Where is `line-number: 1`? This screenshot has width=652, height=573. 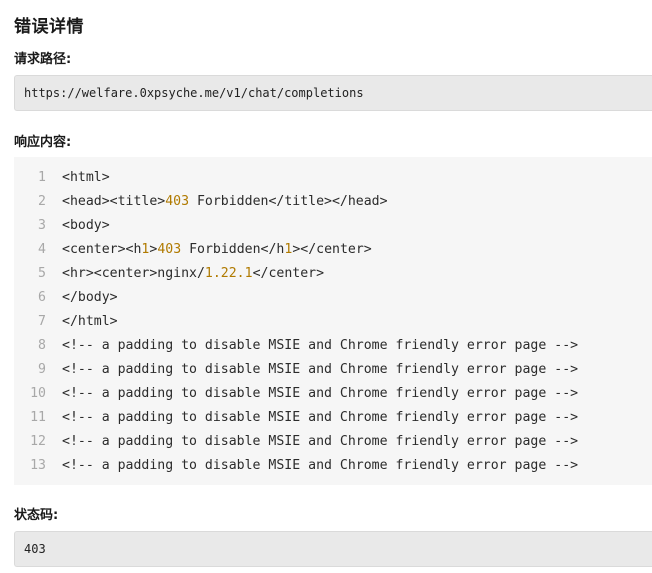
line-number: 1 is located at coordinates (42, 177).